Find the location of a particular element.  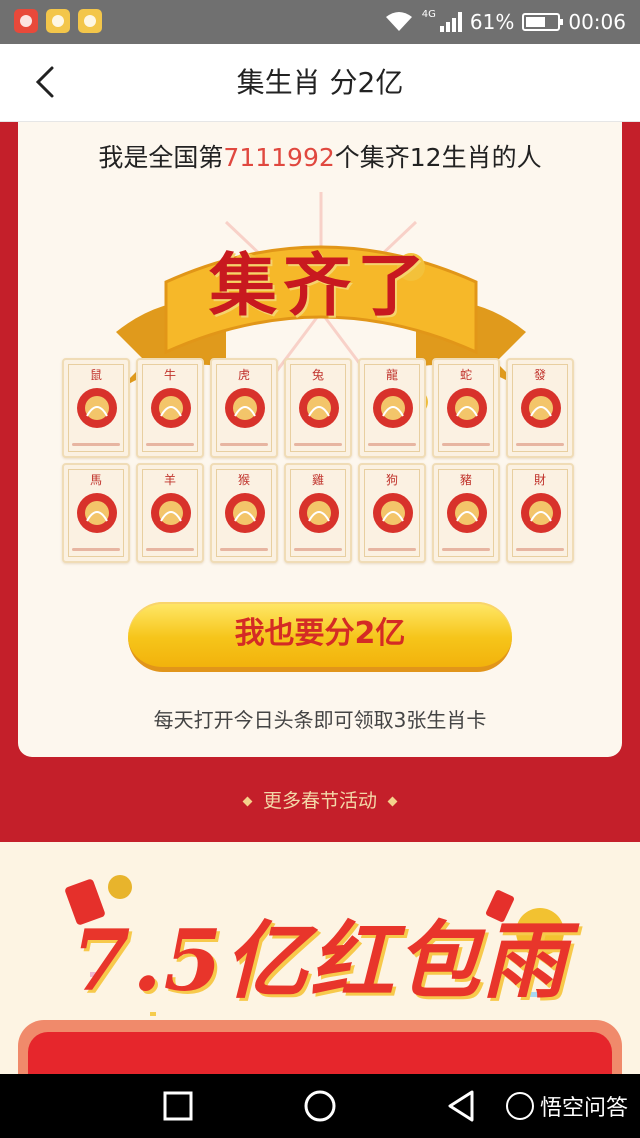

zodiac-card-item: 豬 is located at coordinates (466, 513).